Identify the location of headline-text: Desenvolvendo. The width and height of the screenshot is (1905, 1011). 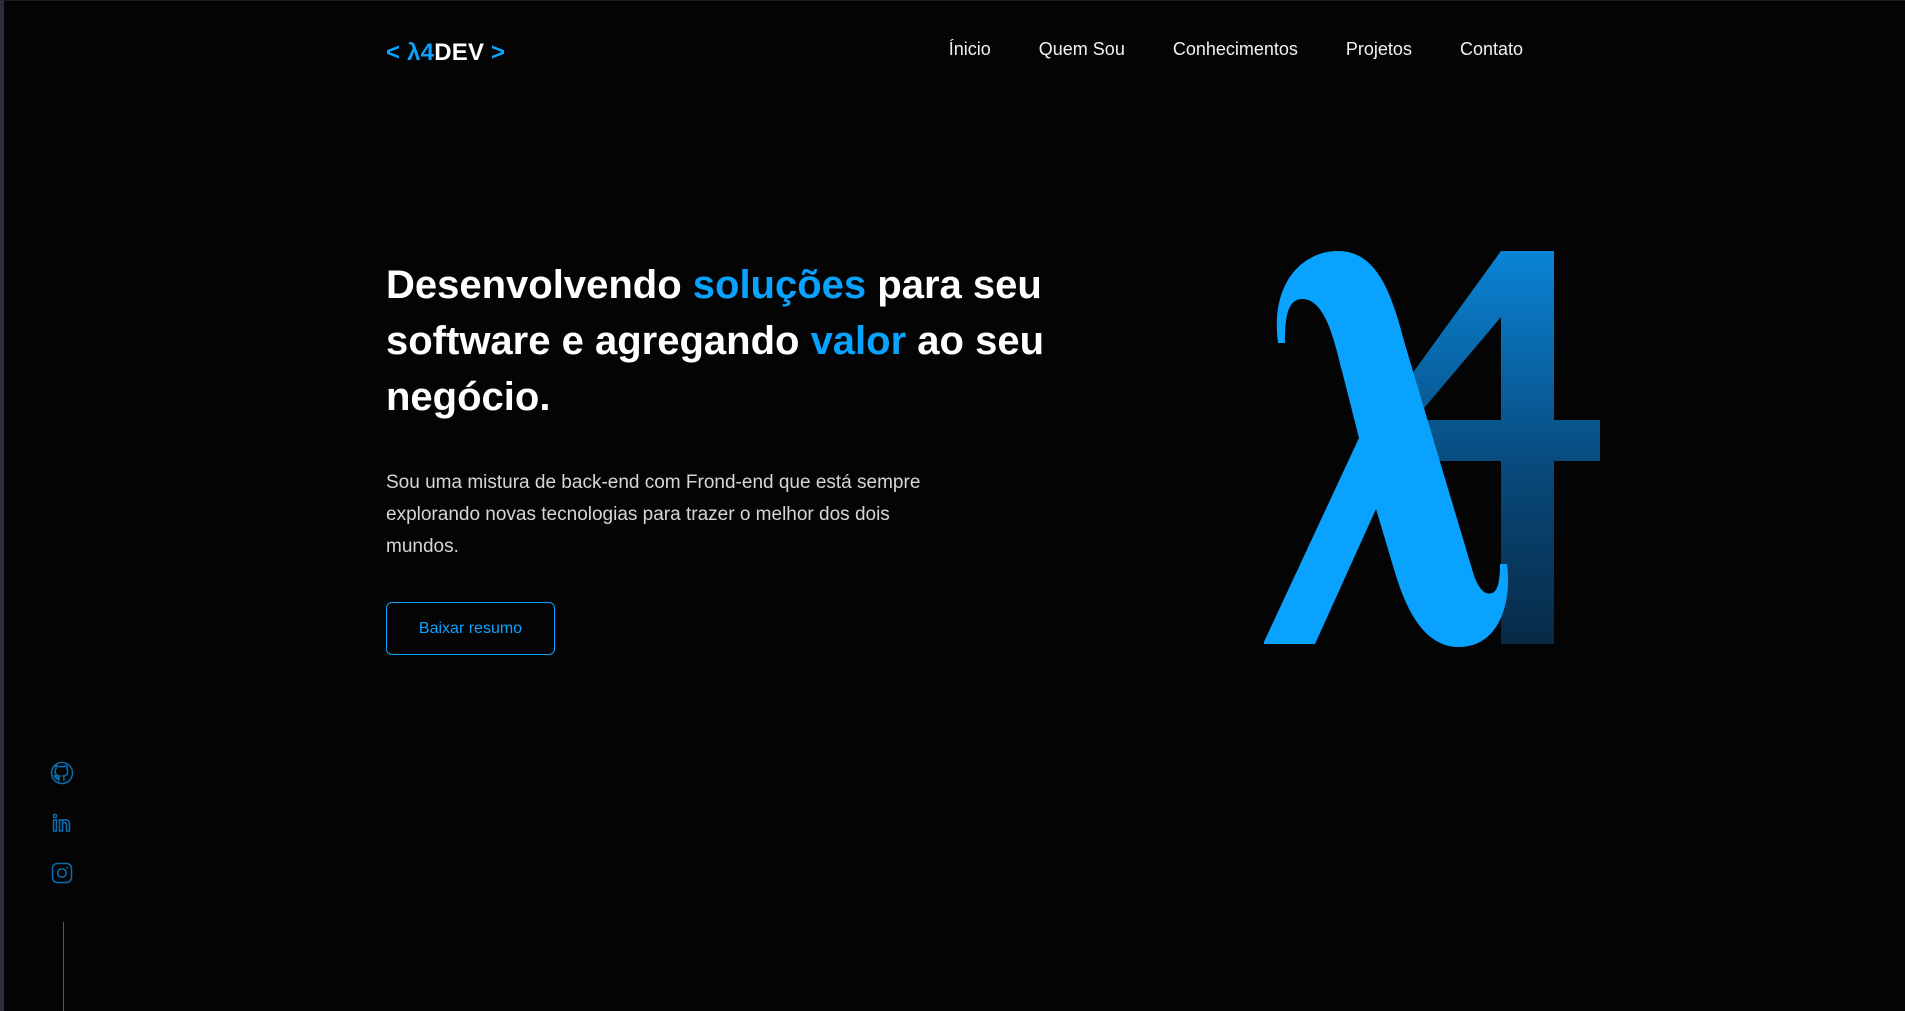
(539, 285).